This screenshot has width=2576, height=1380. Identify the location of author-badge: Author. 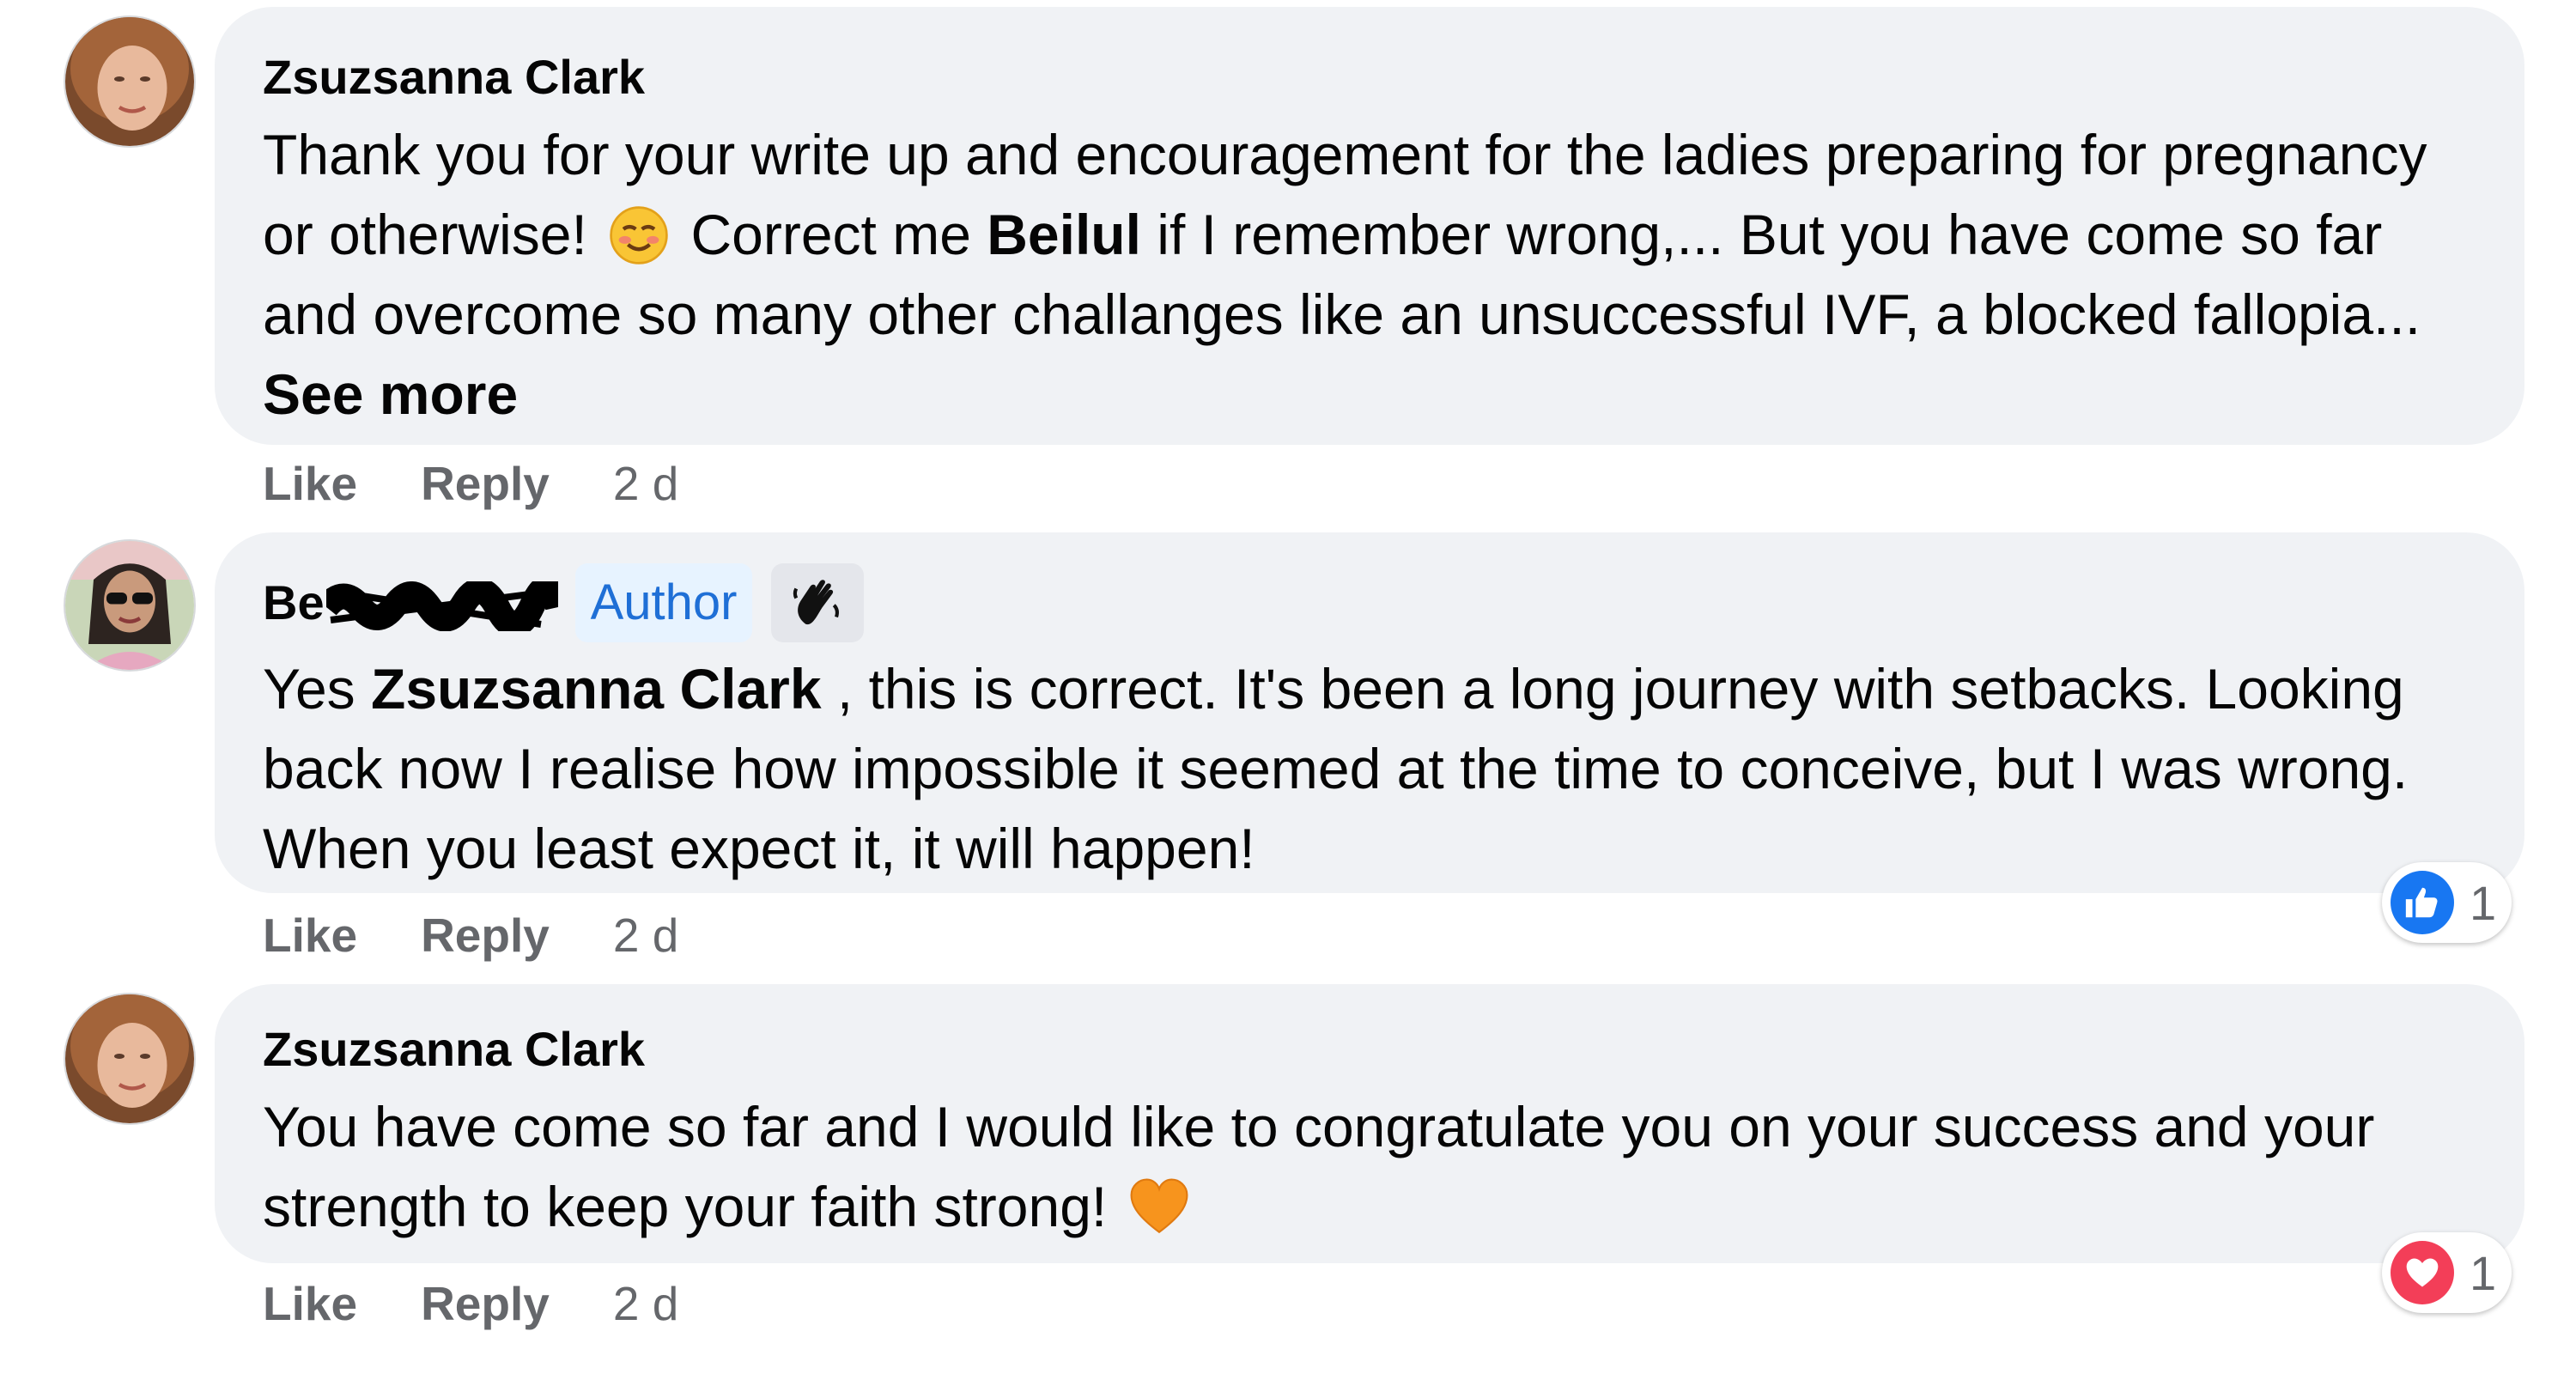
(663, 602).